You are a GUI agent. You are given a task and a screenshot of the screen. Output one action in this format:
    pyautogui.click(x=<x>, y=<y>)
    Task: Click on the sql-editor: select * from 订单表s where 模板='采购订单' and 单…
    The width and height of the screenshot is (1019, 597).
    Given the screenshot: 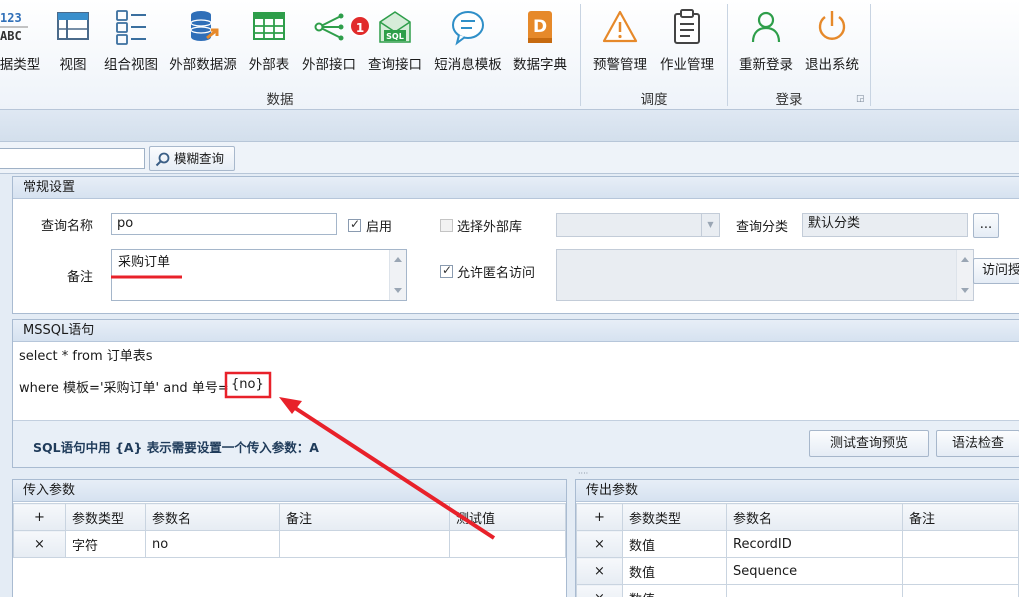 What is the action you would take?
    pyautogui.click(x=516, y=381)
    